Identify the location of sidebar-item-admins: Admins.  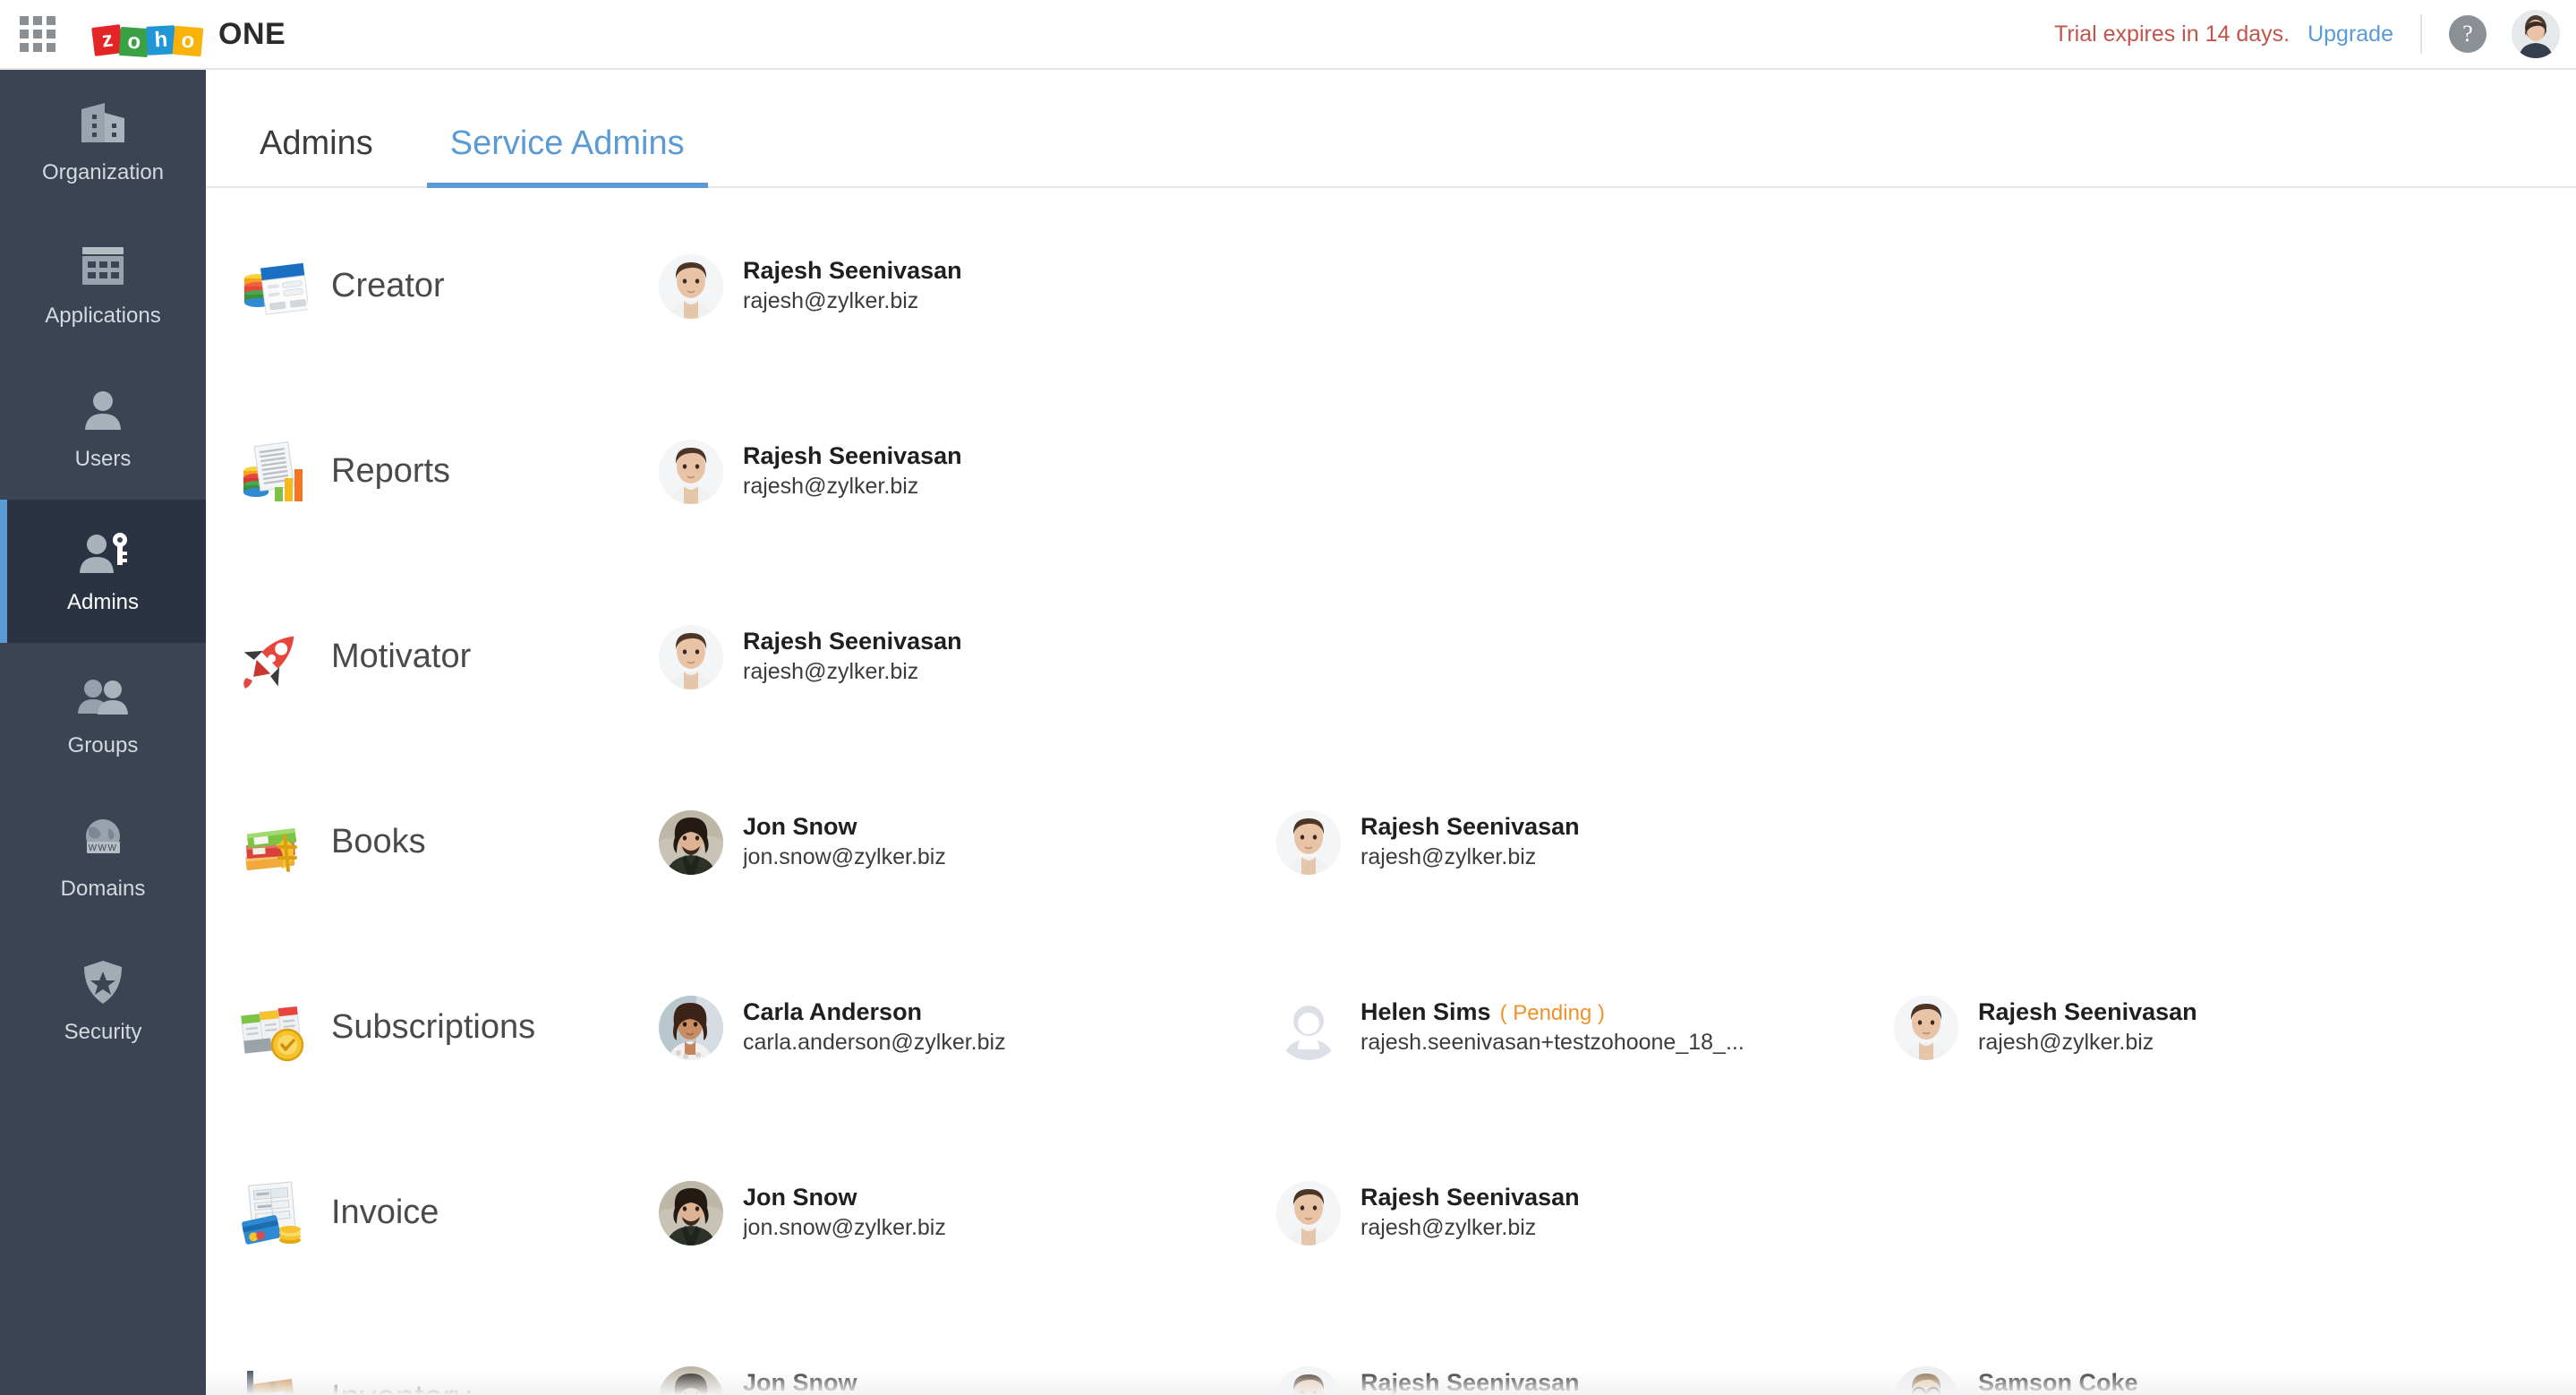
(103, 571).